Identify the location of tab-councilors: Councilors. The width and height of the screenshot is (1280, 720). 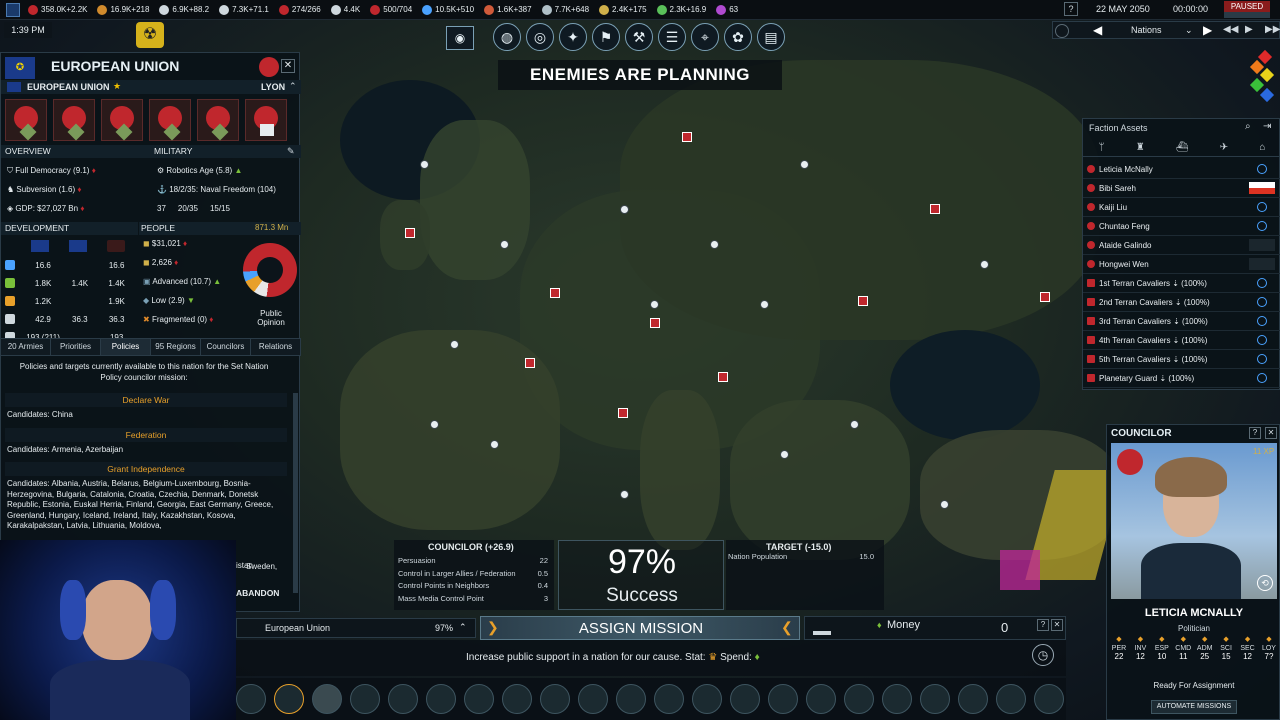
(226, 347).